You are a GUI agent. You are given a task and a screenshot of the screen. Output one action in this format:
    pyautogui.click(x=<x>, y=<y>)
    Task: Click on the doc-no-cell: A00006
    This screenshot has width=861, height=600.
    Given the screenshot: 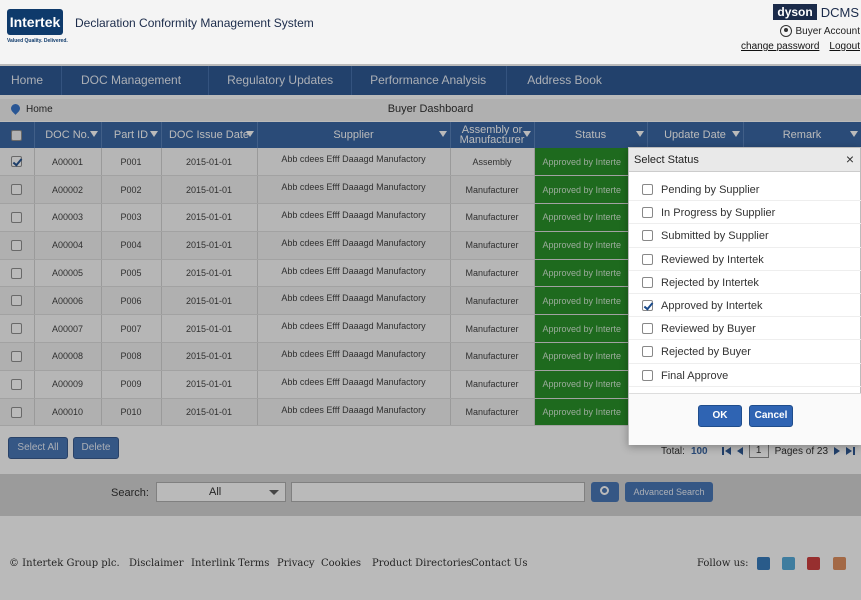 What is the action you would take?
    pyautogui.click(x=68, y=301)
    